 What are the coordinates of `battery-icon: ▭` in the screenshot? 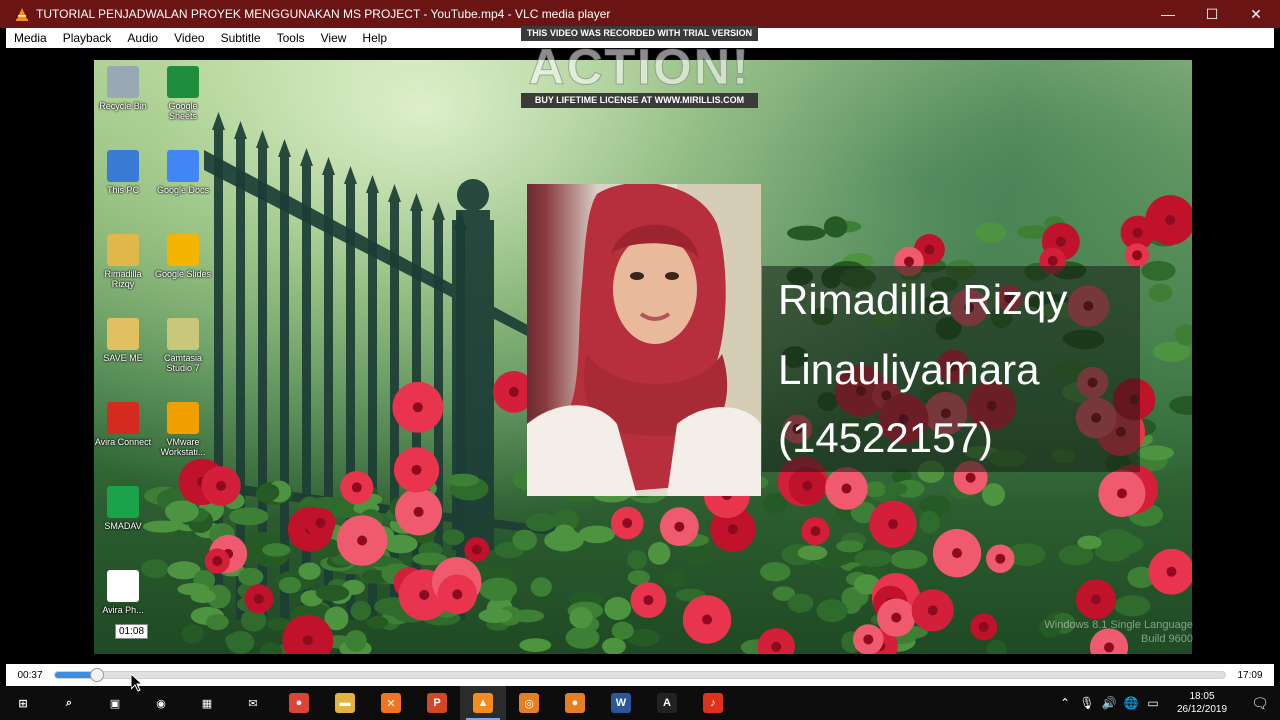 It's located at (1153, 703).